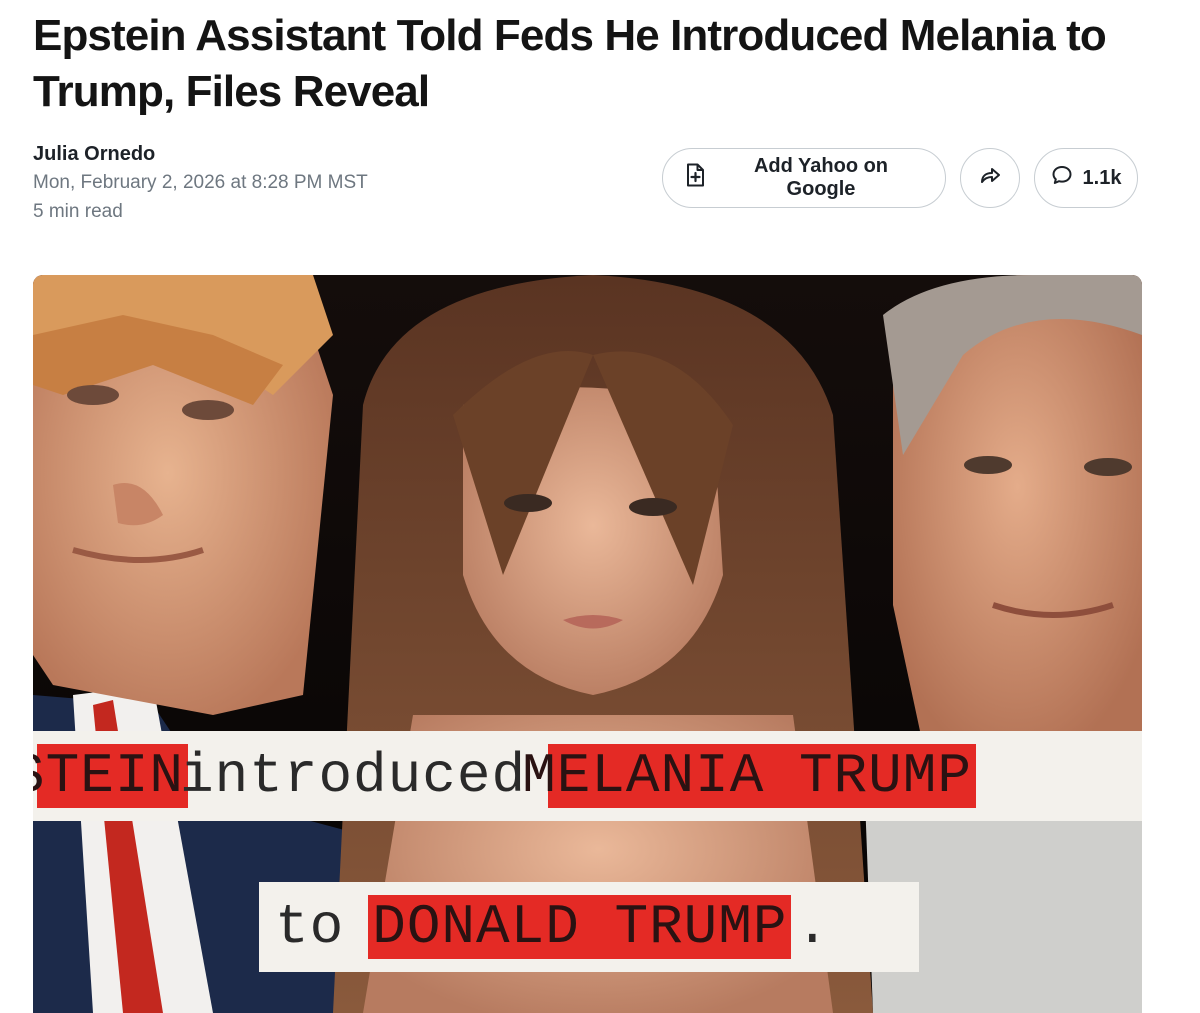 This screenshot has width=1200, height=1013. What do you see at coordinates (200, 154) in the screenshot?
I see `author-link: Julia Ornedo` at bounding box center [200, 154].